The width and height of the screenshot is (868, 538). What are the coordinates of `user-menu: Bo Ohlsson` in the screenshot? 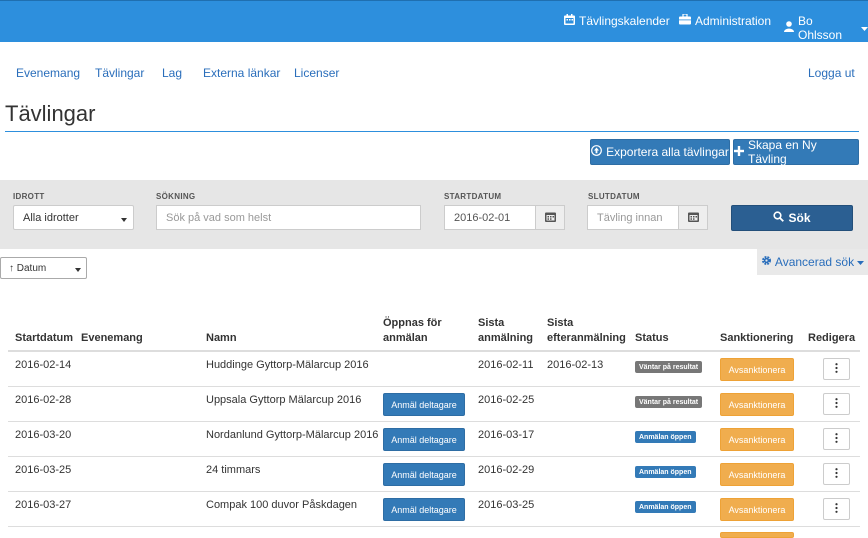 It's located at (826, 28).